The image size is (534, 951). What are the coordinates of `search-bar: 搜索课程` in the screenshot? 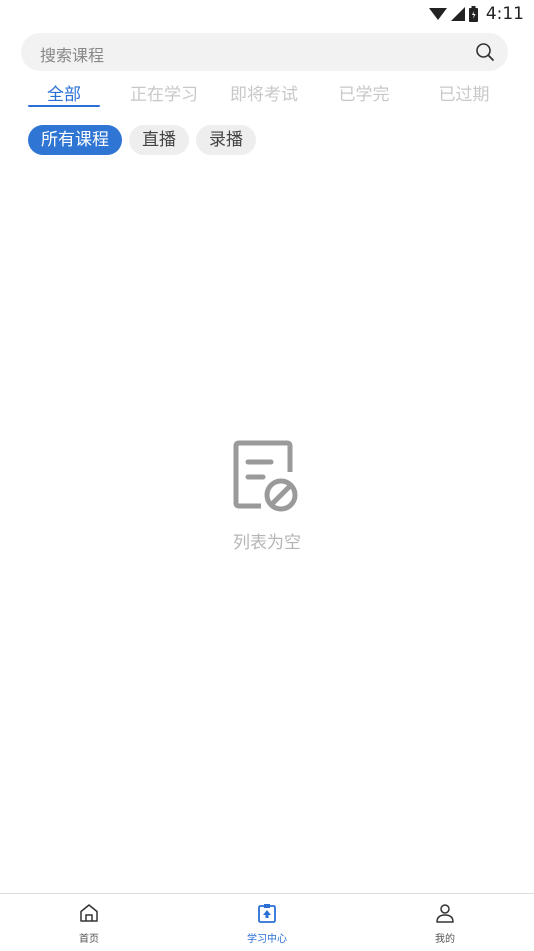 It's located at (264, 52).